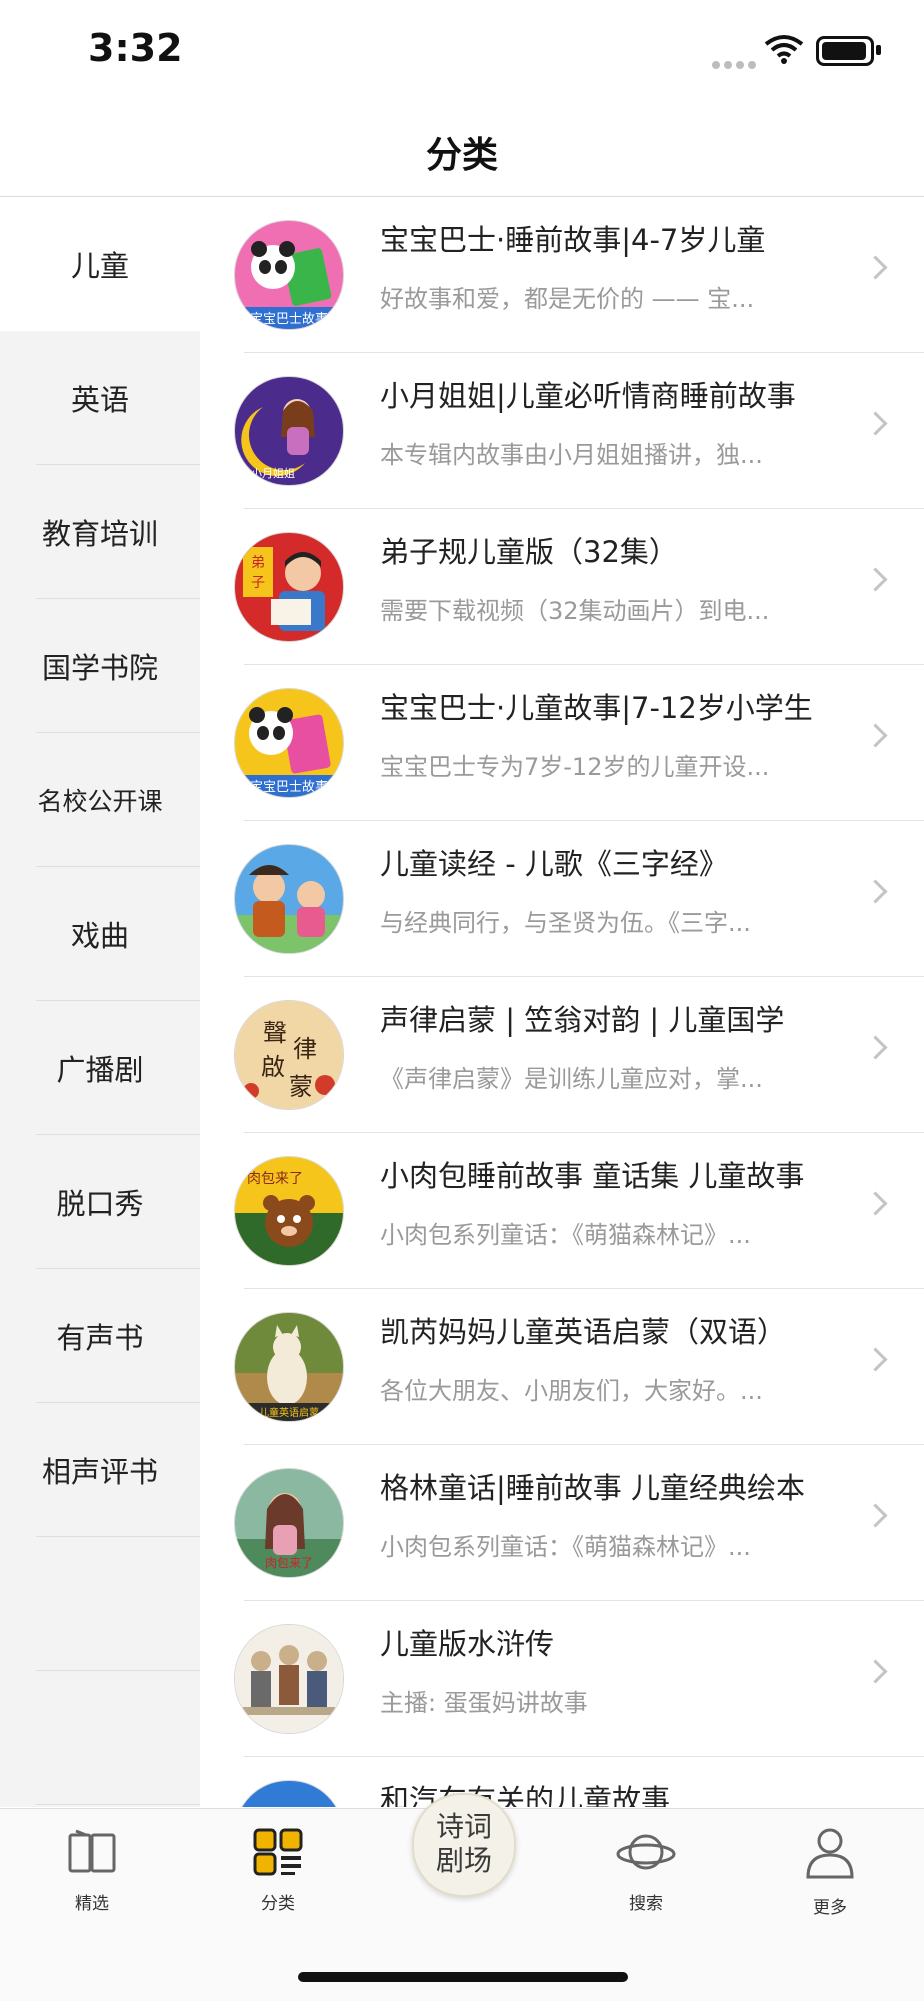  What do you see at coordinates (463, 1826) in the screenshot?
I see `poetry-theater-line1: 诗词` at bounding box center [463, 1826].